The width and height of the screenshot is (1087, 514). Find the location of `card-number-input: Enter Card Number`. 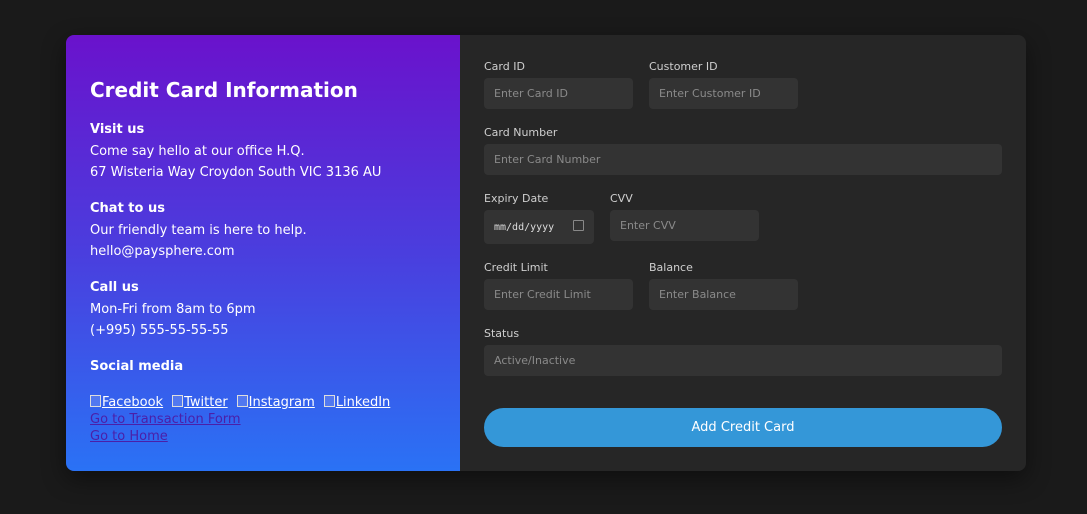

card-number-input: Enter Card Number is located at coordinates (743, 159).